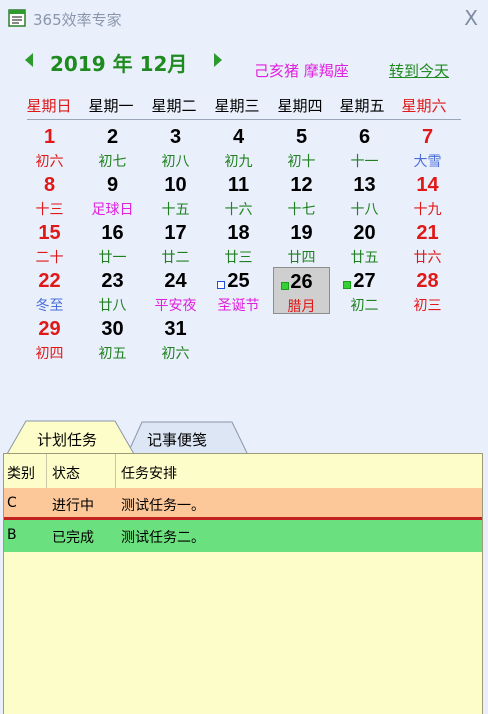  I want to click on day-cell: 28 初三, so click(427, 290).